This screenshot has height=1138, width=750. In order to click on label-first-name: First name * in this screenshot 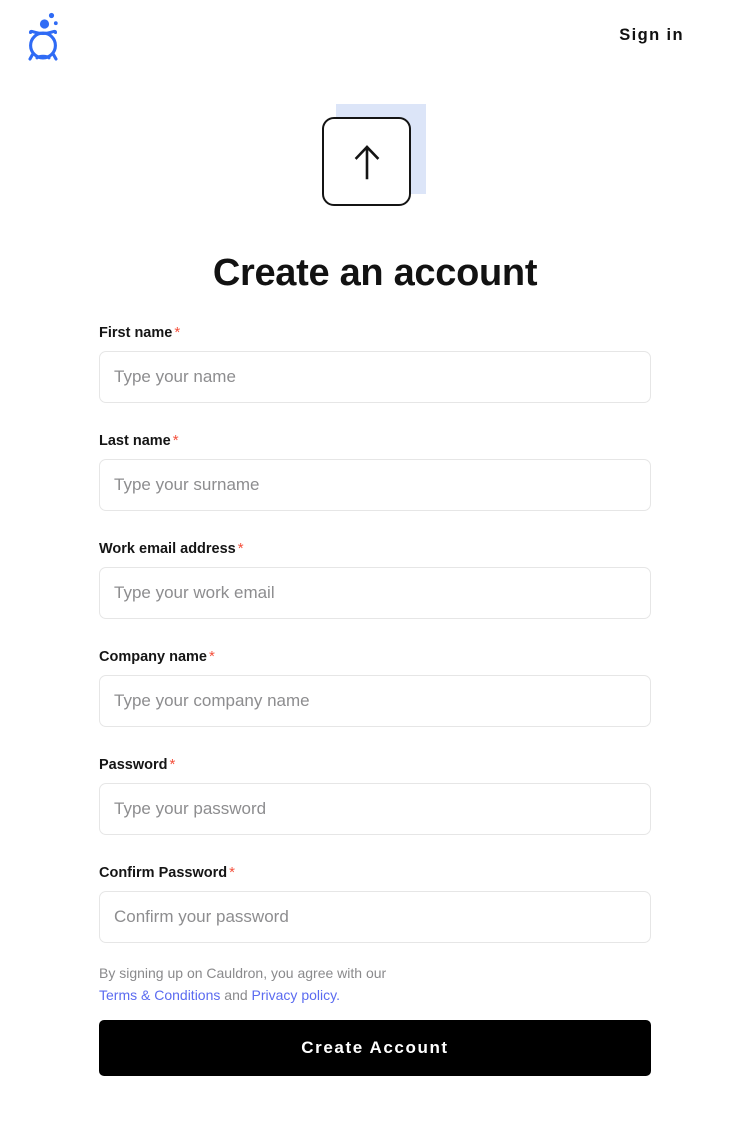, I will do `click(375, 333)`.